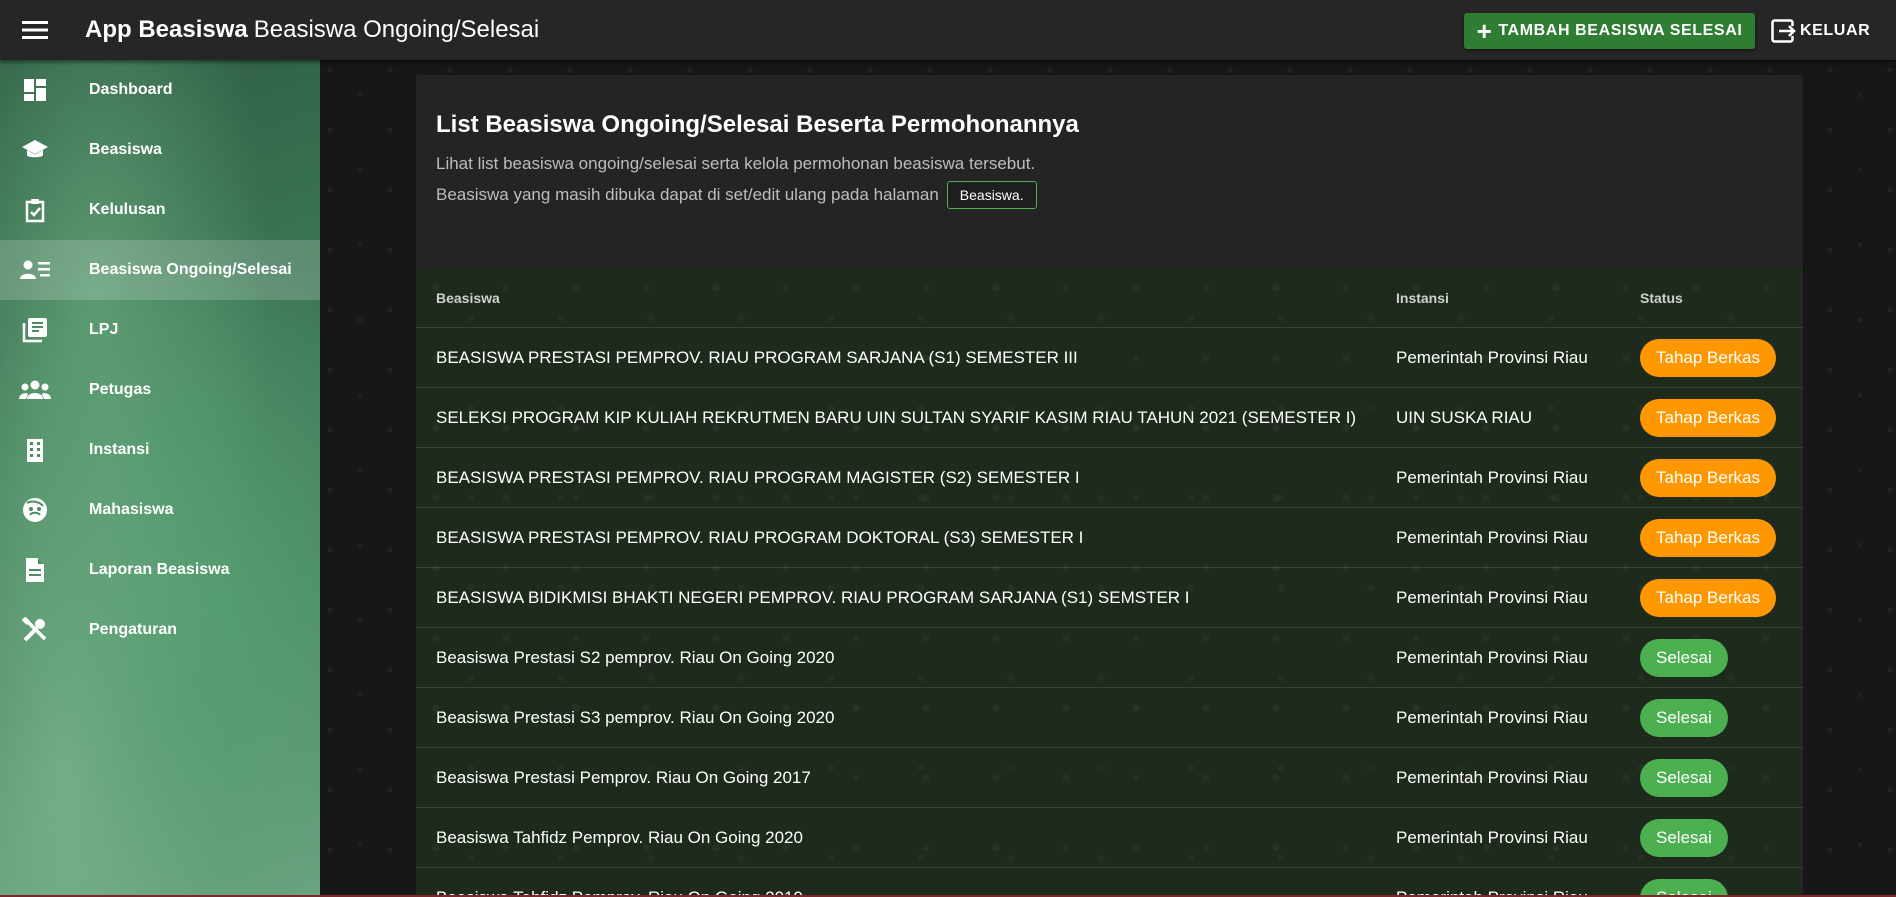 Image resolution: width=1896 pixels, height=897 pixels. Describe the element at coordinates (131, 509) in the screenshot. I see `sidebar-item-label: Mahasiswa` at that location.